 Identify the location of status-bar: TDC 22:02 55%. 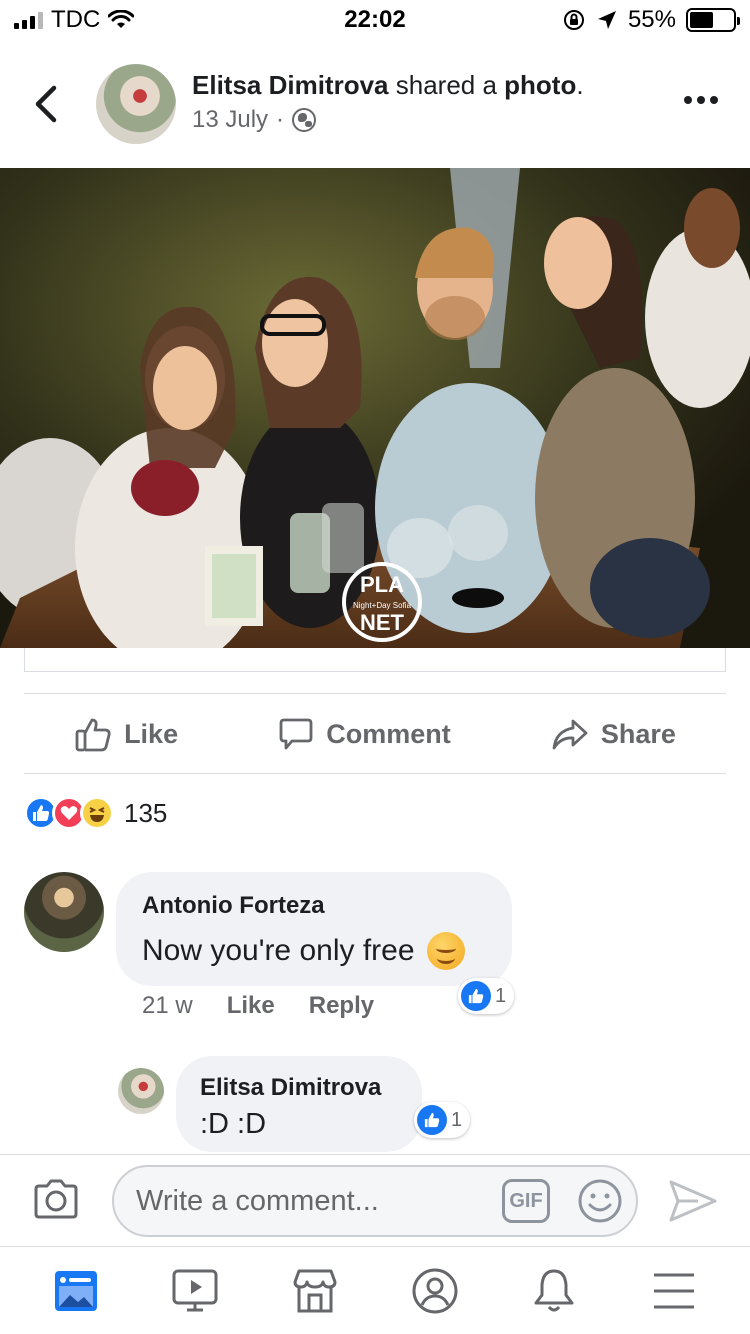
(375, 20).